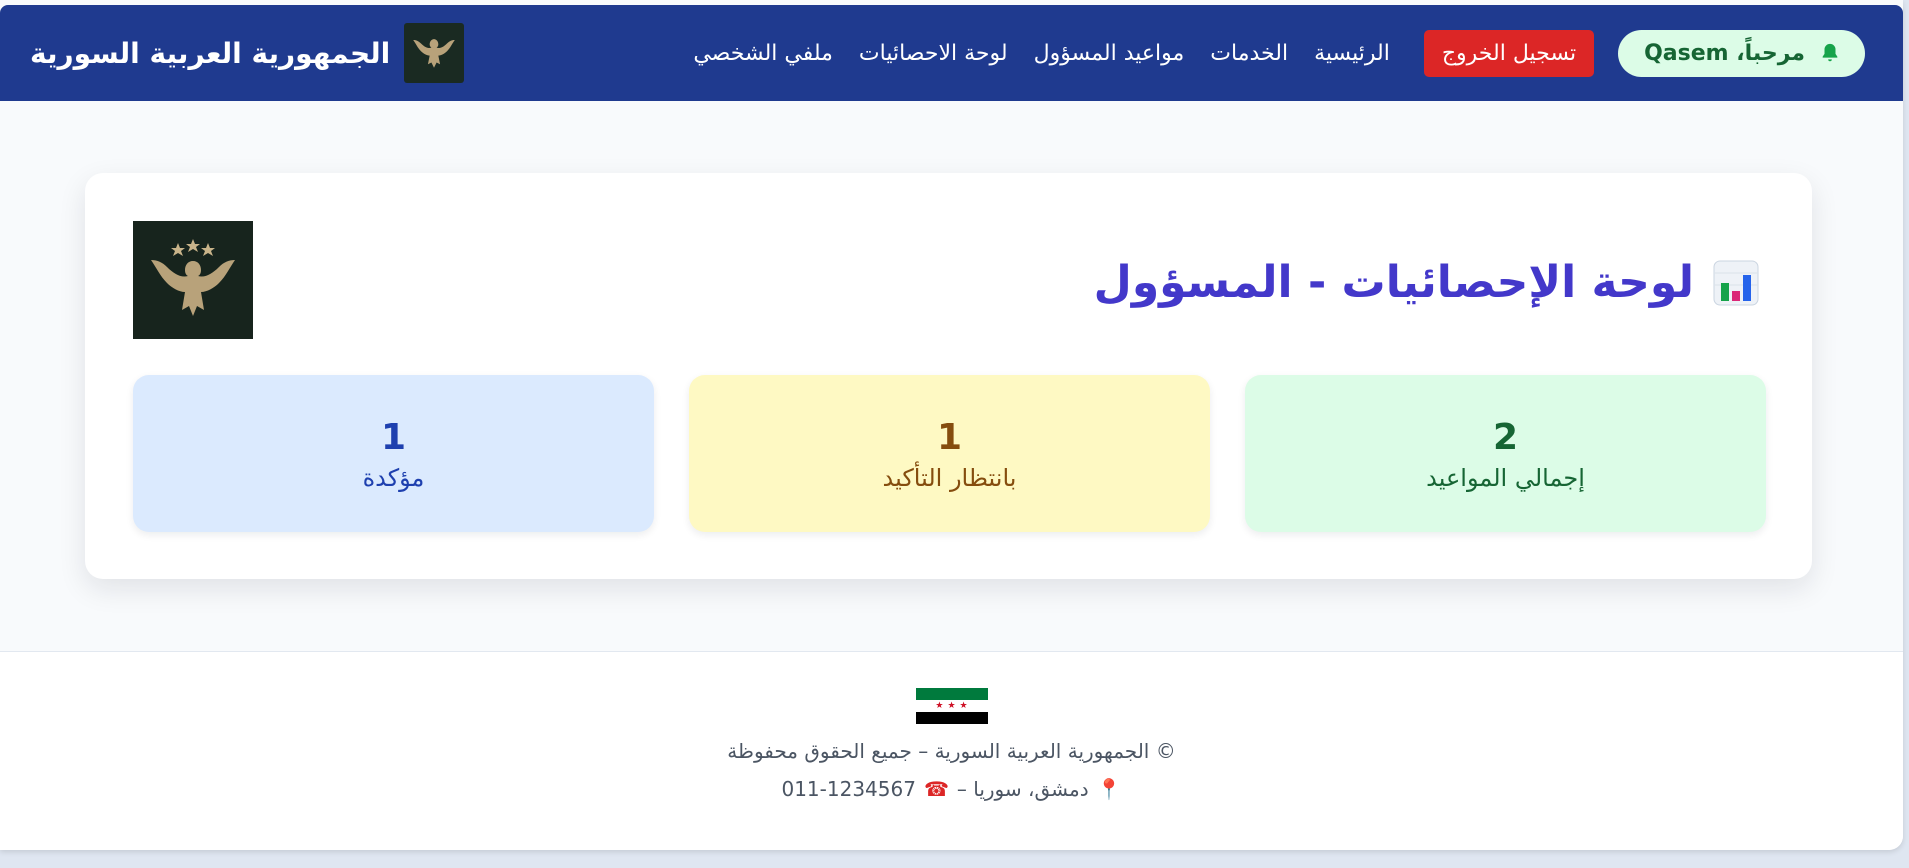 The image size is (1909, 868). I want to click on stat-label: بانتظار التأكيد, so click(949, 477).